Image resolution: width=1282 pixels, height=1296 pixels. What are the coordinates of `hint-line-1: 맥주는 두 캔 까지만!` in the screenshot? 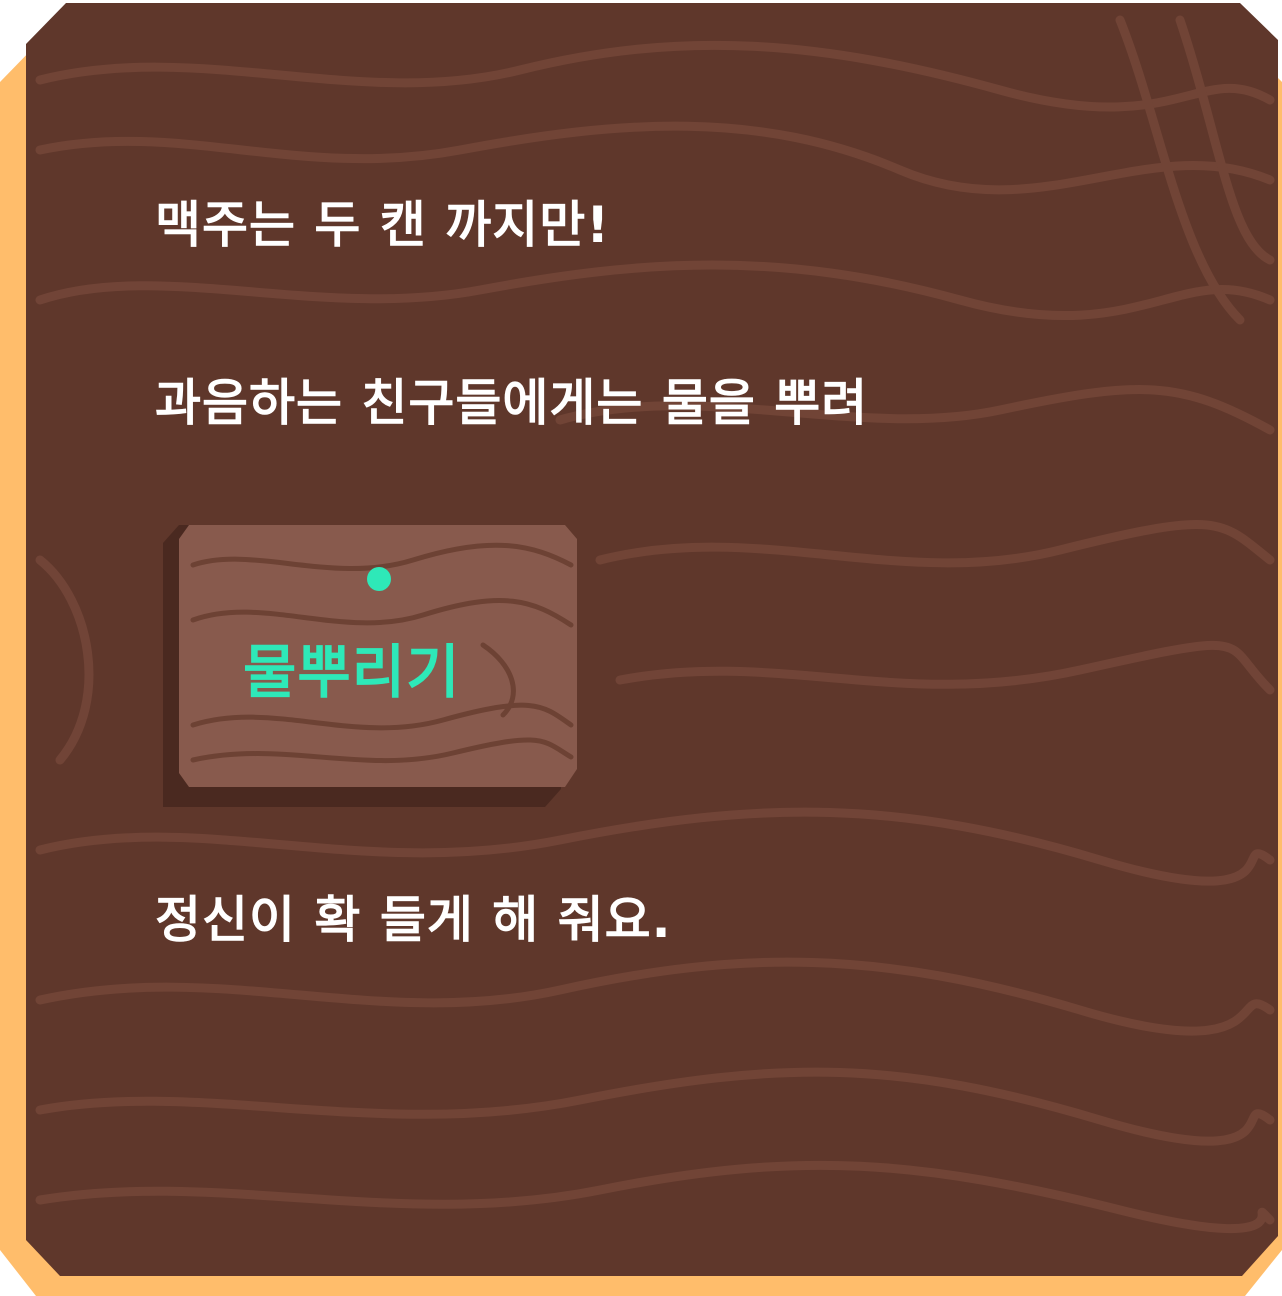 It's located at (383, 225).